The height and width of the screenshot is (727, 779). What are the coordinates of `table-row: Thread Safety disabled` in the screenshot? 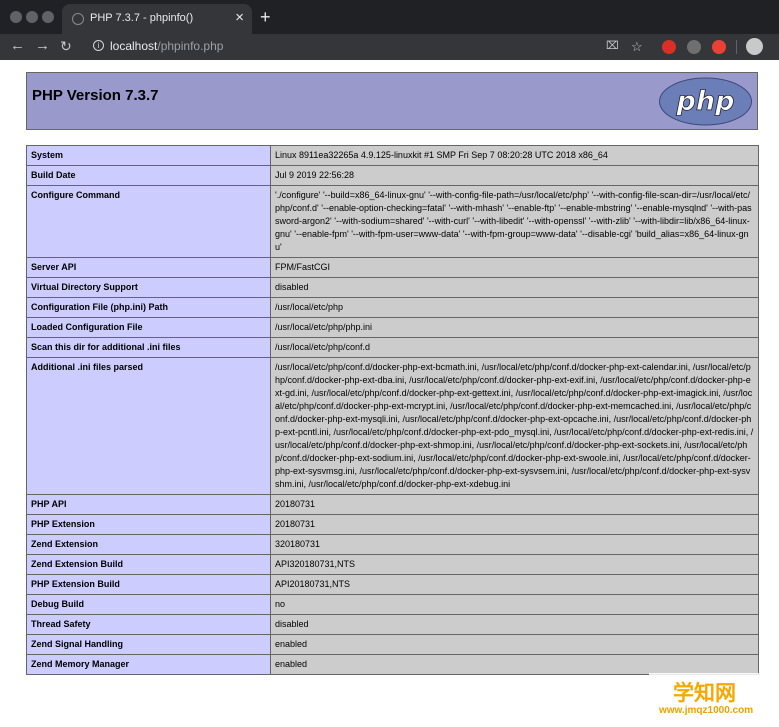 It's located at (392, 624).